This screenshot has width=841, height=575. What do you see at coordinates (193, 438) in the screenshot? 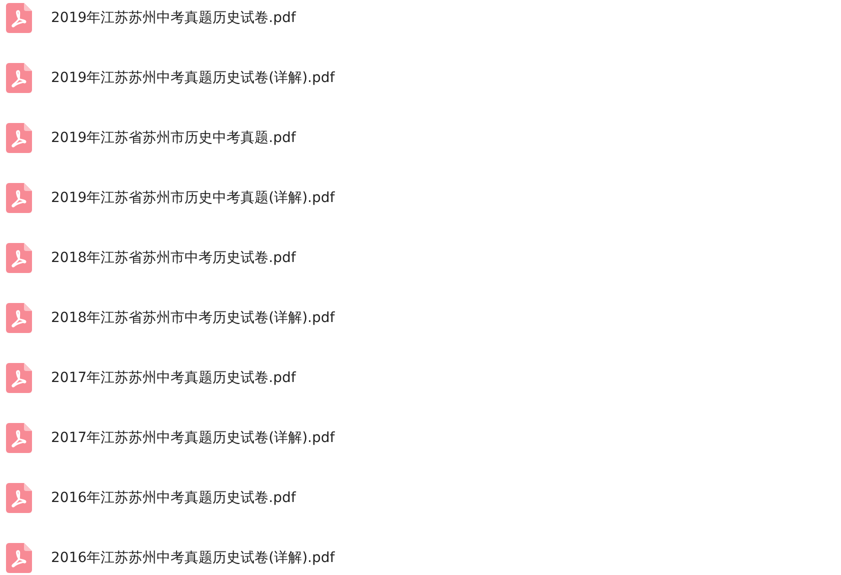
I see `file-name: 2017年江苏苏州中考真题历史试卷(详解).pdf` at bounding box center [193, 438].